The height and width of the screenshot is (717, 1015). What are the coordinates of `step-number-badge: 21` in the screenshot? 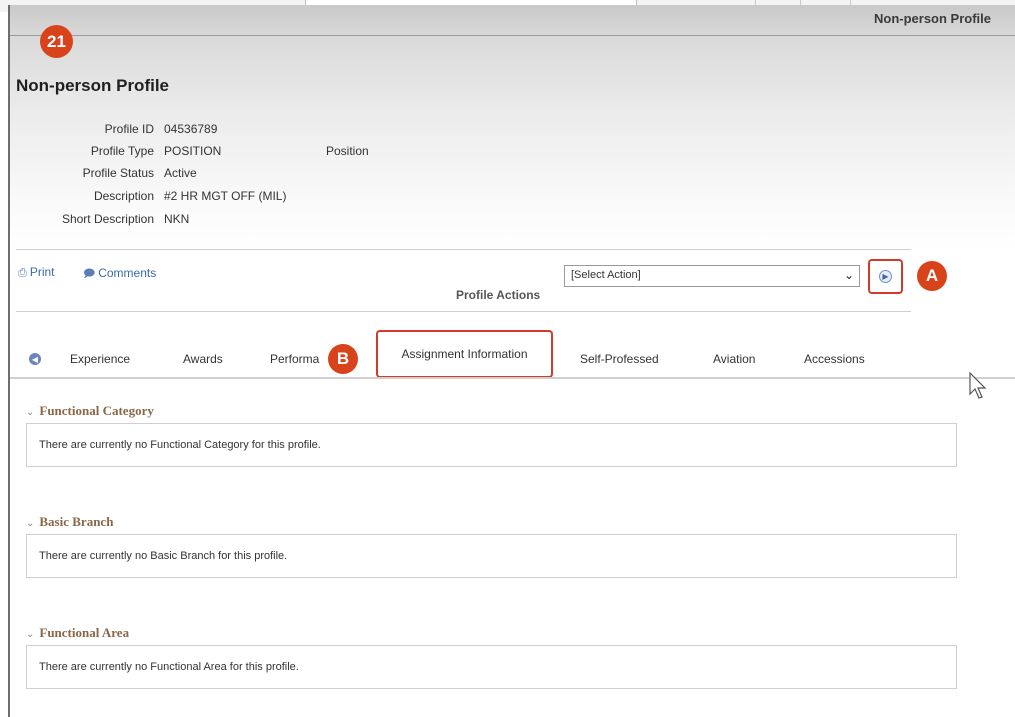 It's located at (56, 41).